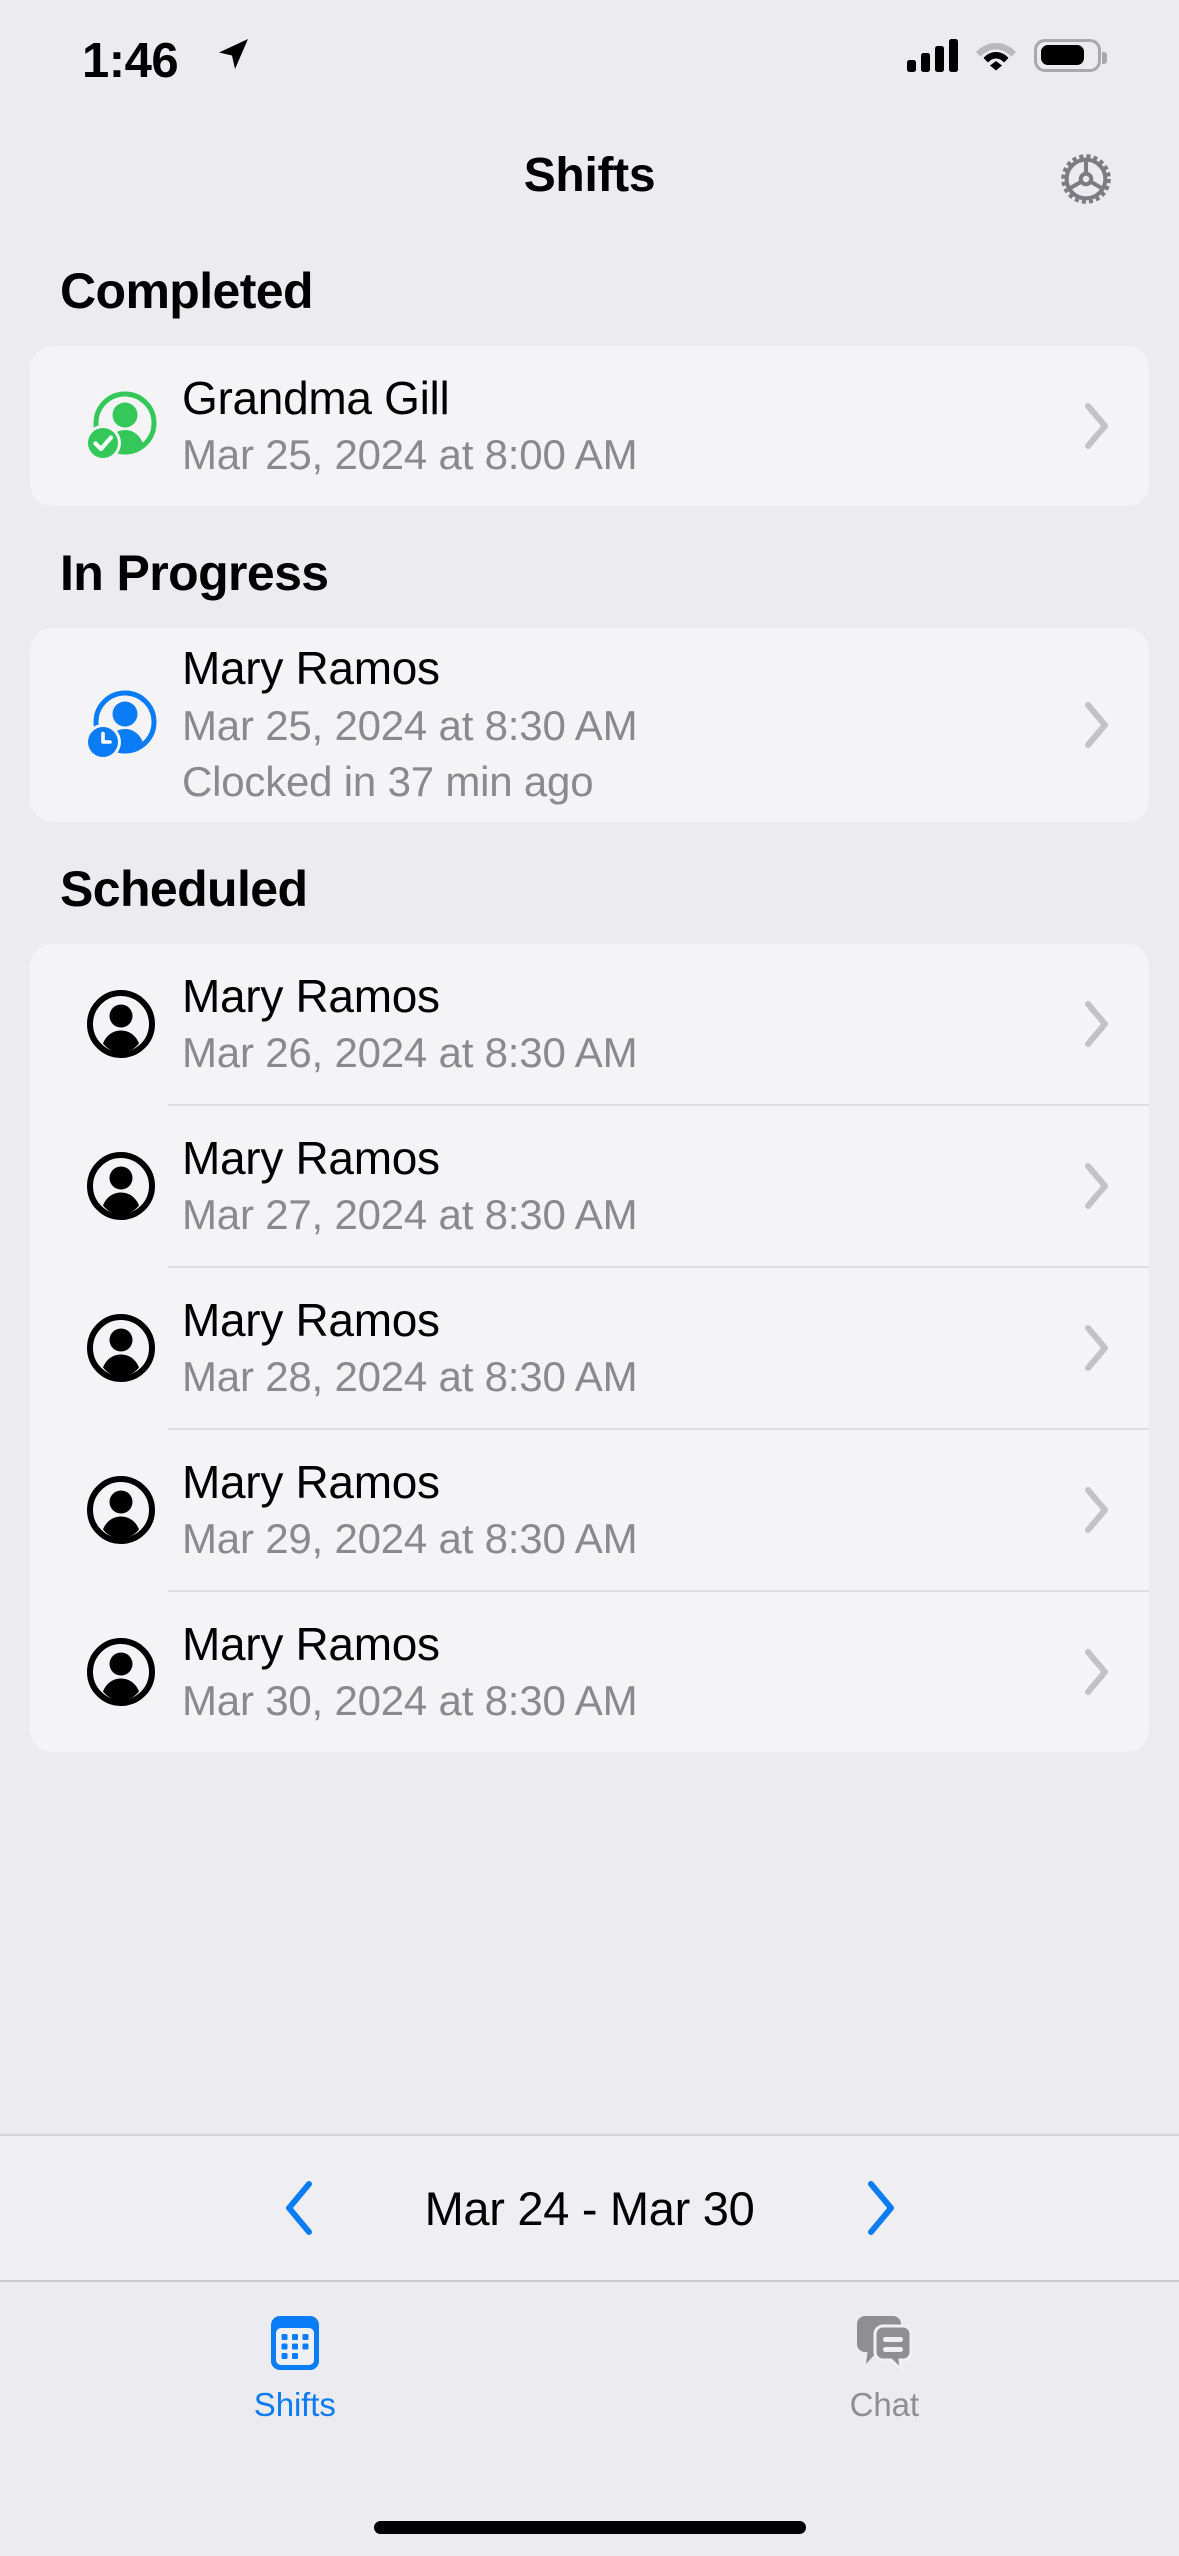 The height and width of the screenshot is (2556, 1179). I want to click on table-row: Mary Ramos Mar 28, 2024 at 8:30 AM, so click(589, 1348).